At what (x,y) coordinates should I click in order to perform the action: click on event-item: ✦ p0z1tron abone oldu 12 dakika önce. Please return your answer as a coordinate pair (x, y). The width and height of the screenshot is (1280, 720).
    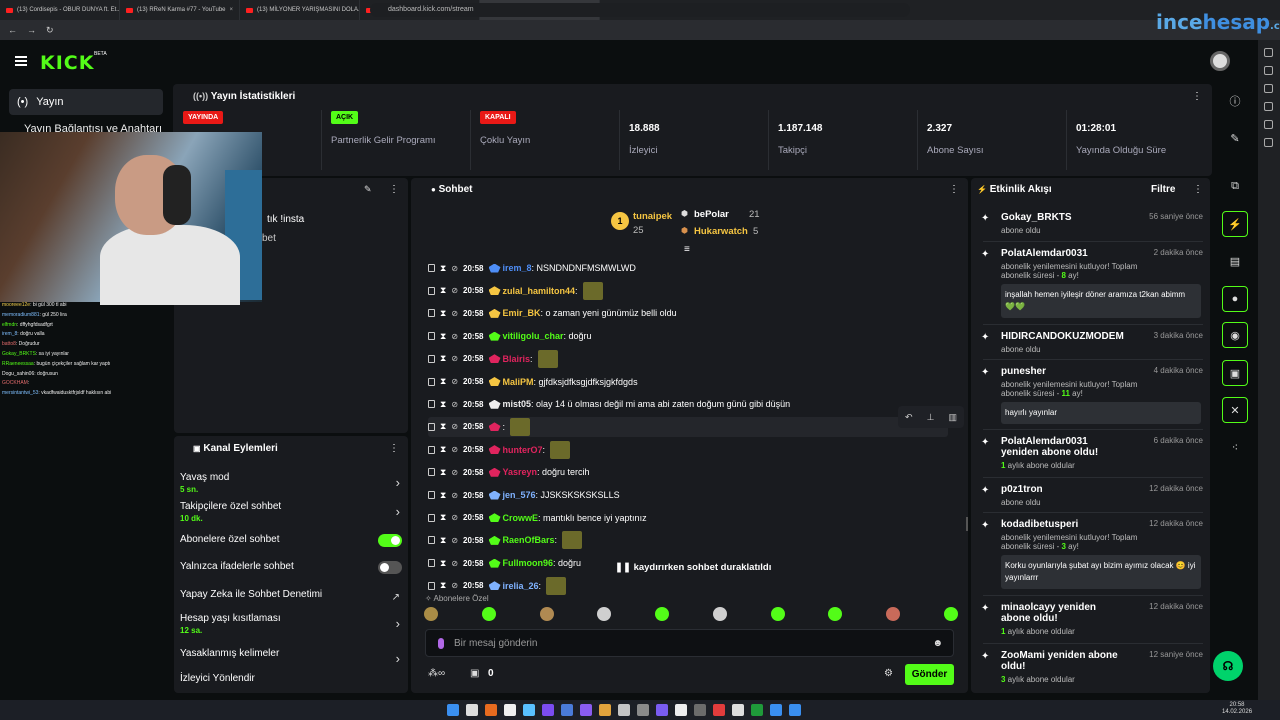
    Looking at the image, I should click on (1092, 495).